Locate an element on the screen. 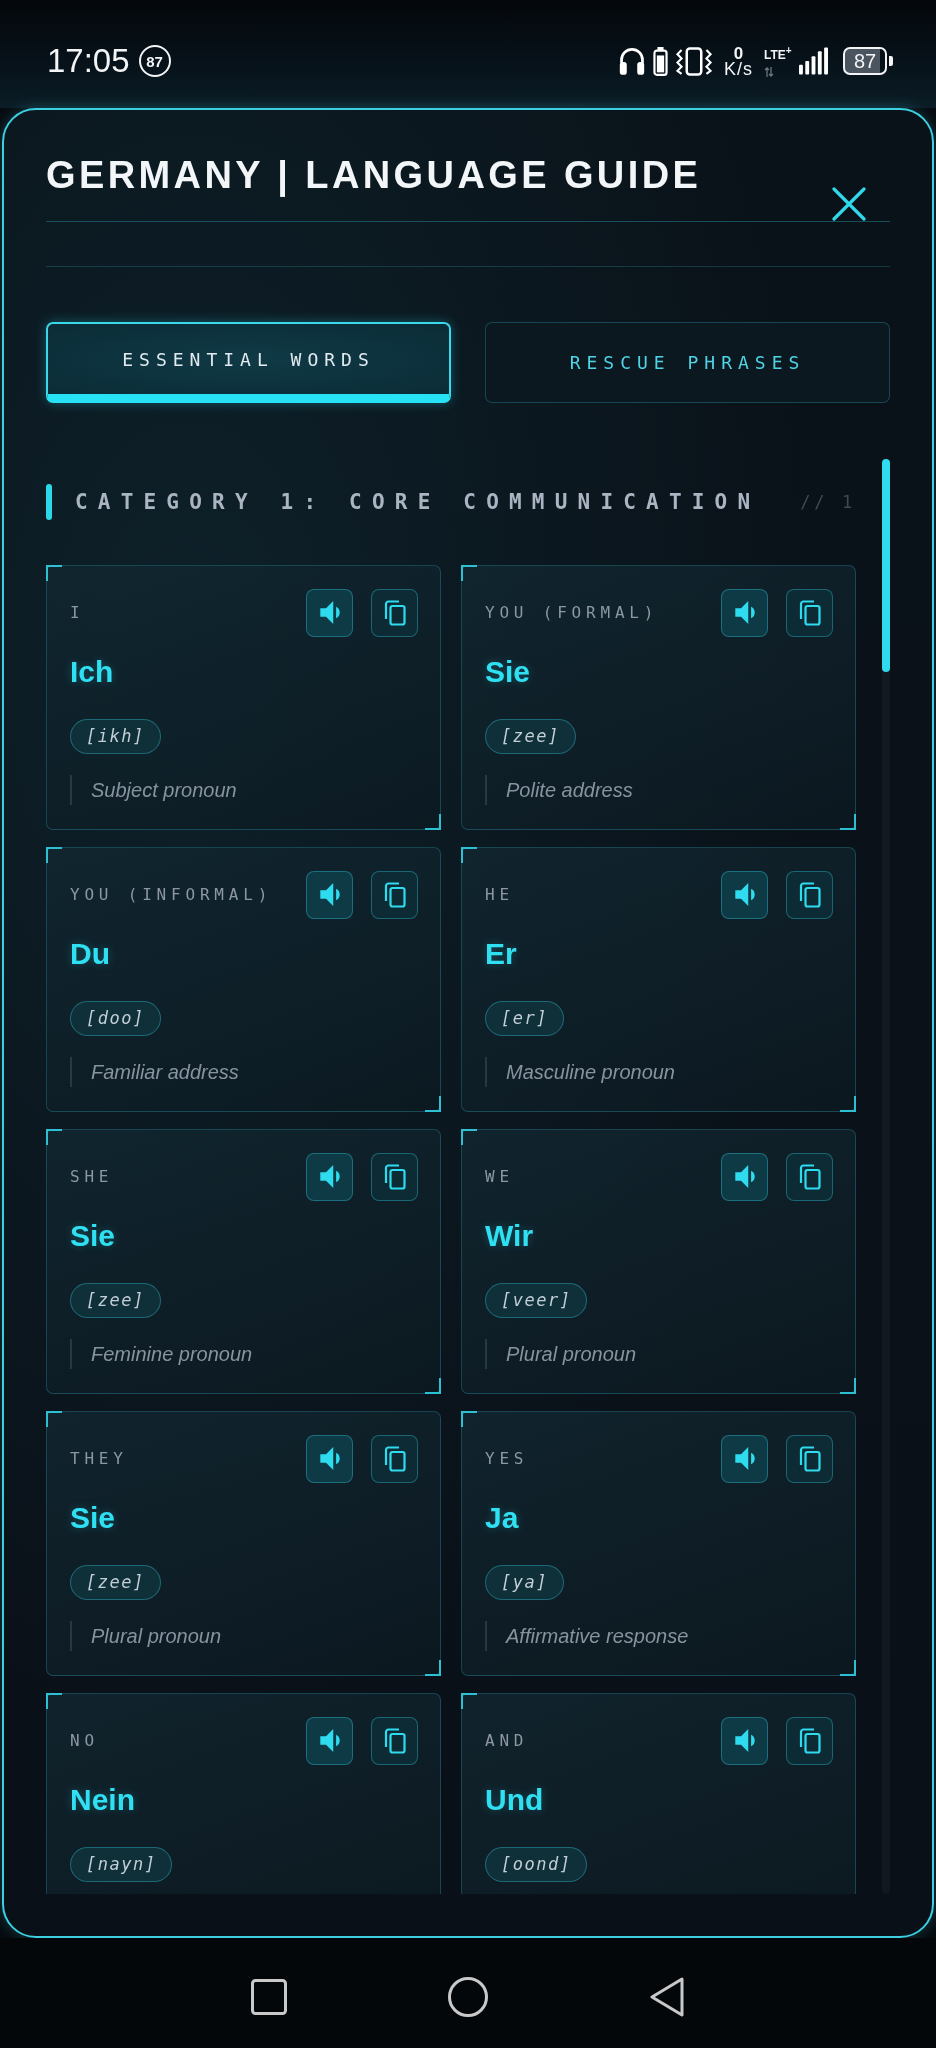 The height and width of the screenshot is (2048, 936). english-meaning: YOU (FORMAL) is located at coordinates (572, 612).